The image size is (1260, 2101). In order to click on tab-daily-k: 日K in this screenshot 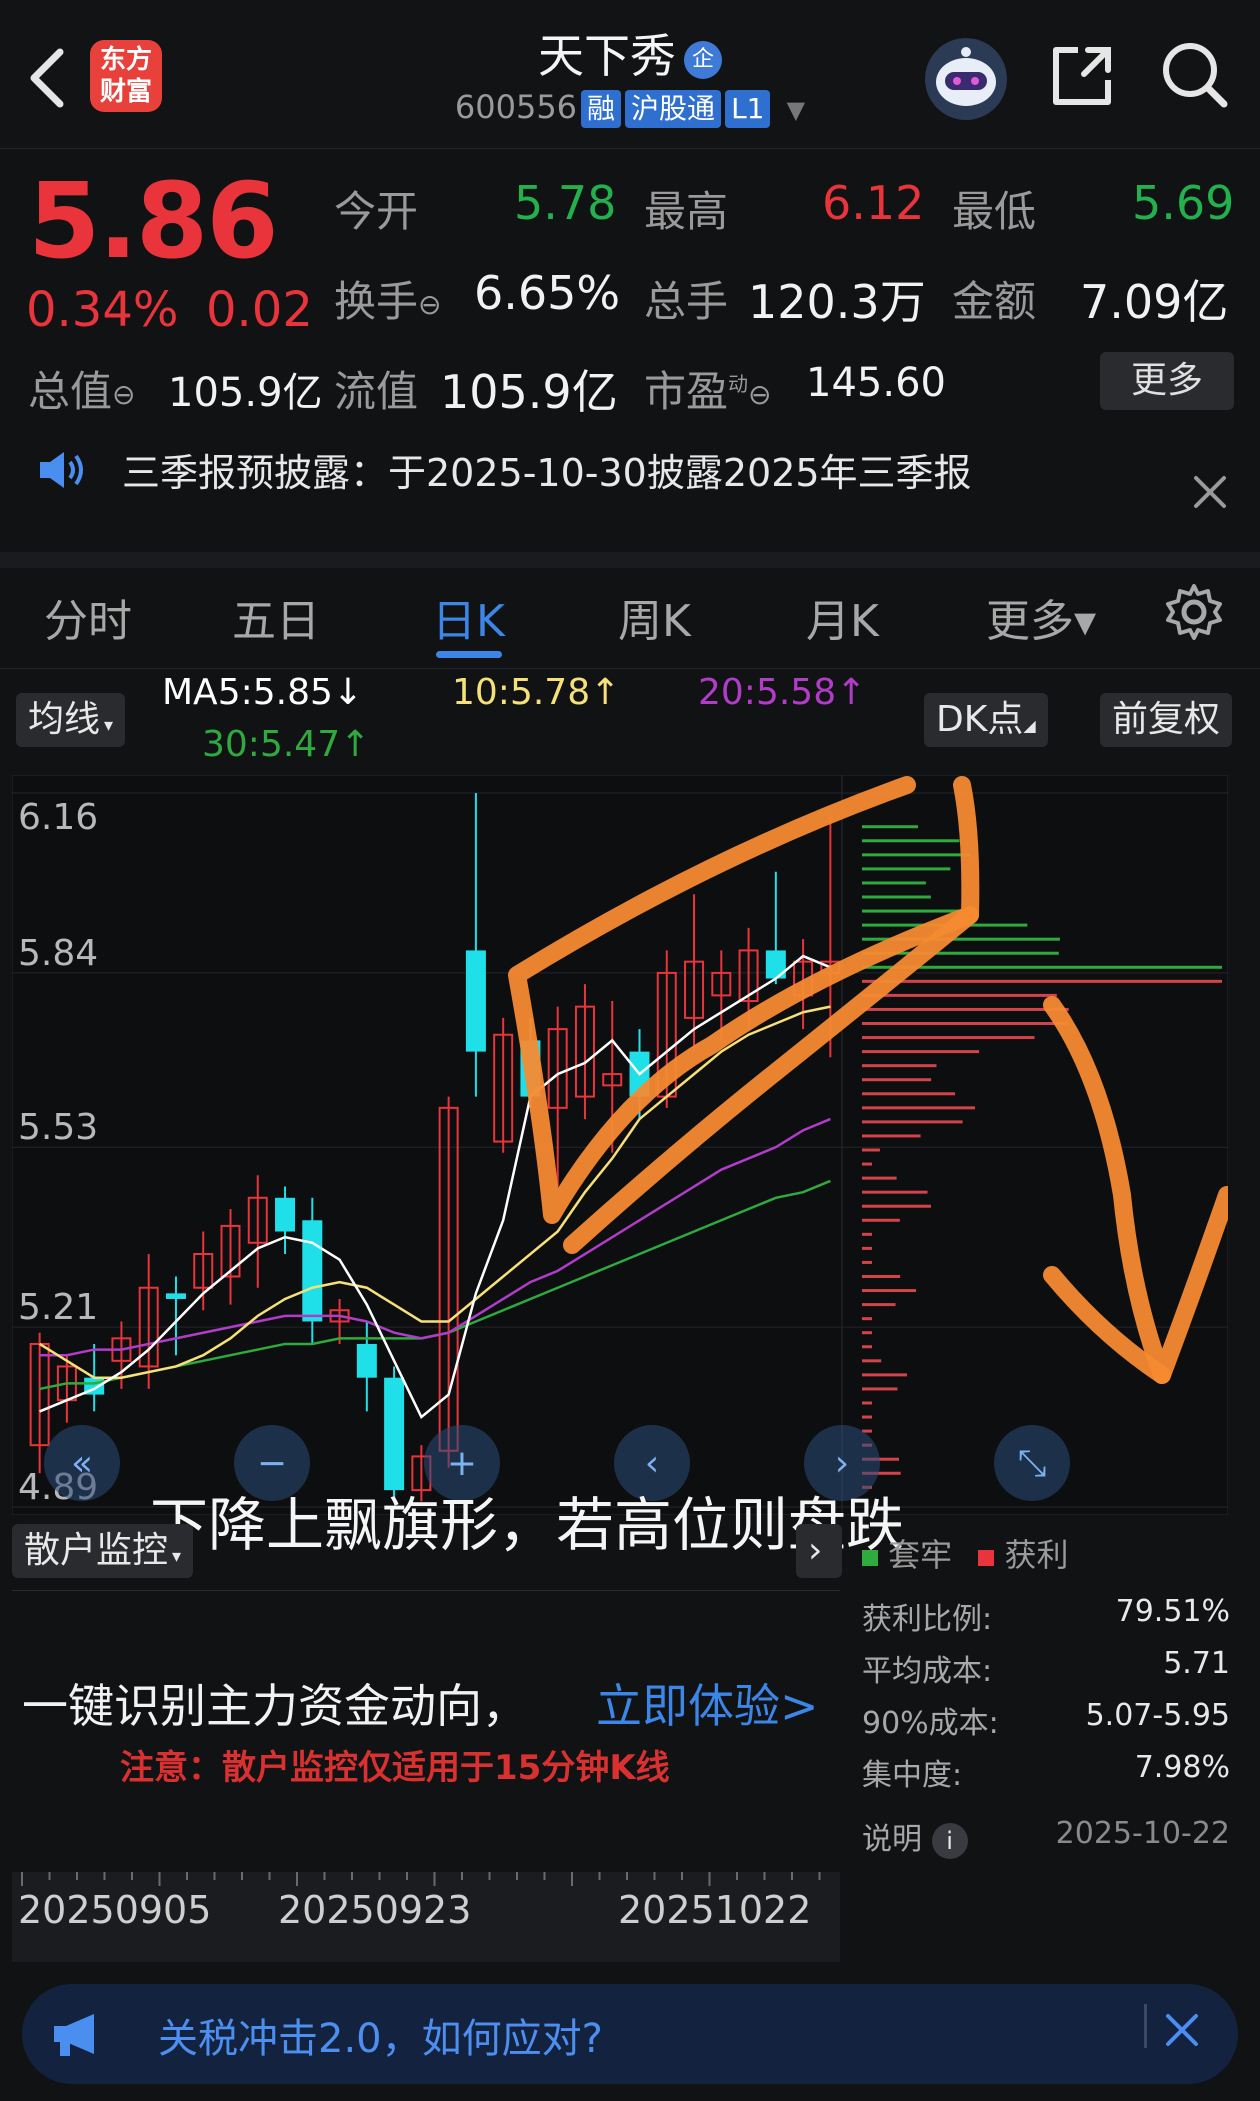, I will do `click(468, 617)`.